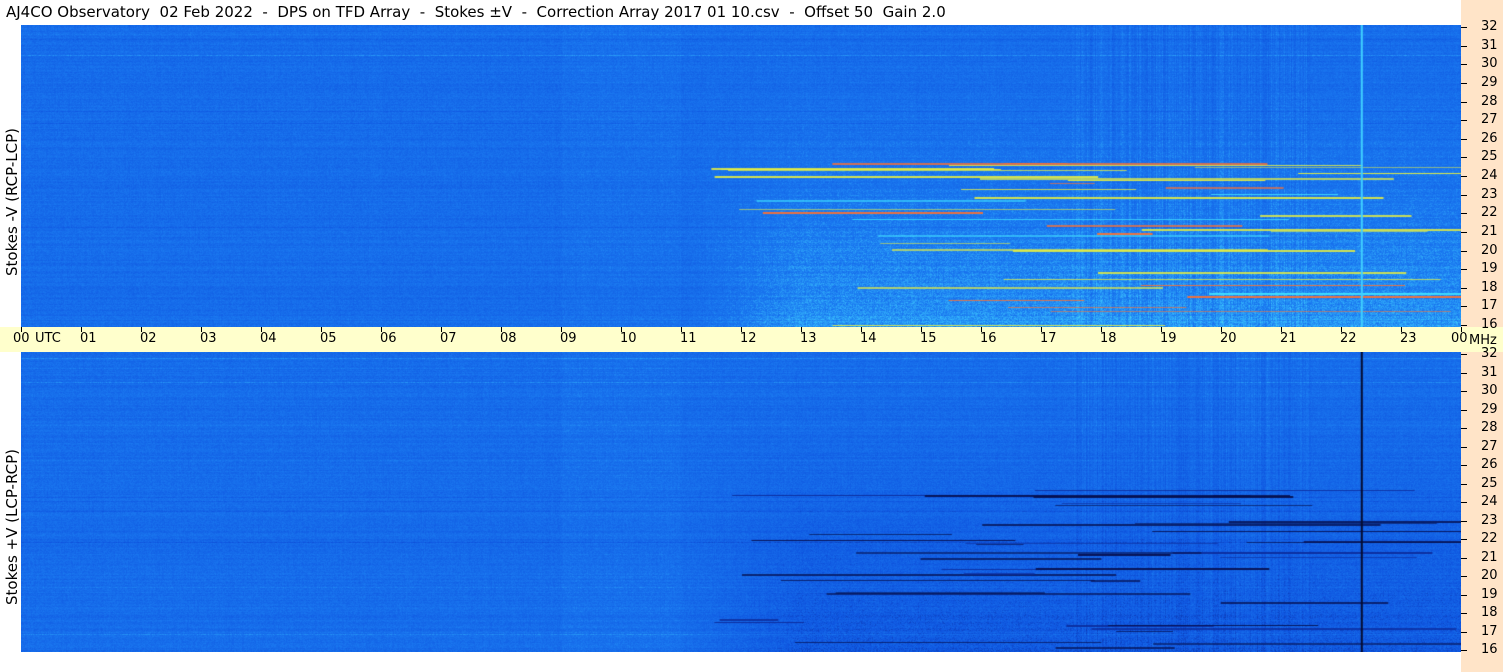  Describe the element at coordinates (568, 338) in the screenshot. I see `time-tick-label: 09` at that location.